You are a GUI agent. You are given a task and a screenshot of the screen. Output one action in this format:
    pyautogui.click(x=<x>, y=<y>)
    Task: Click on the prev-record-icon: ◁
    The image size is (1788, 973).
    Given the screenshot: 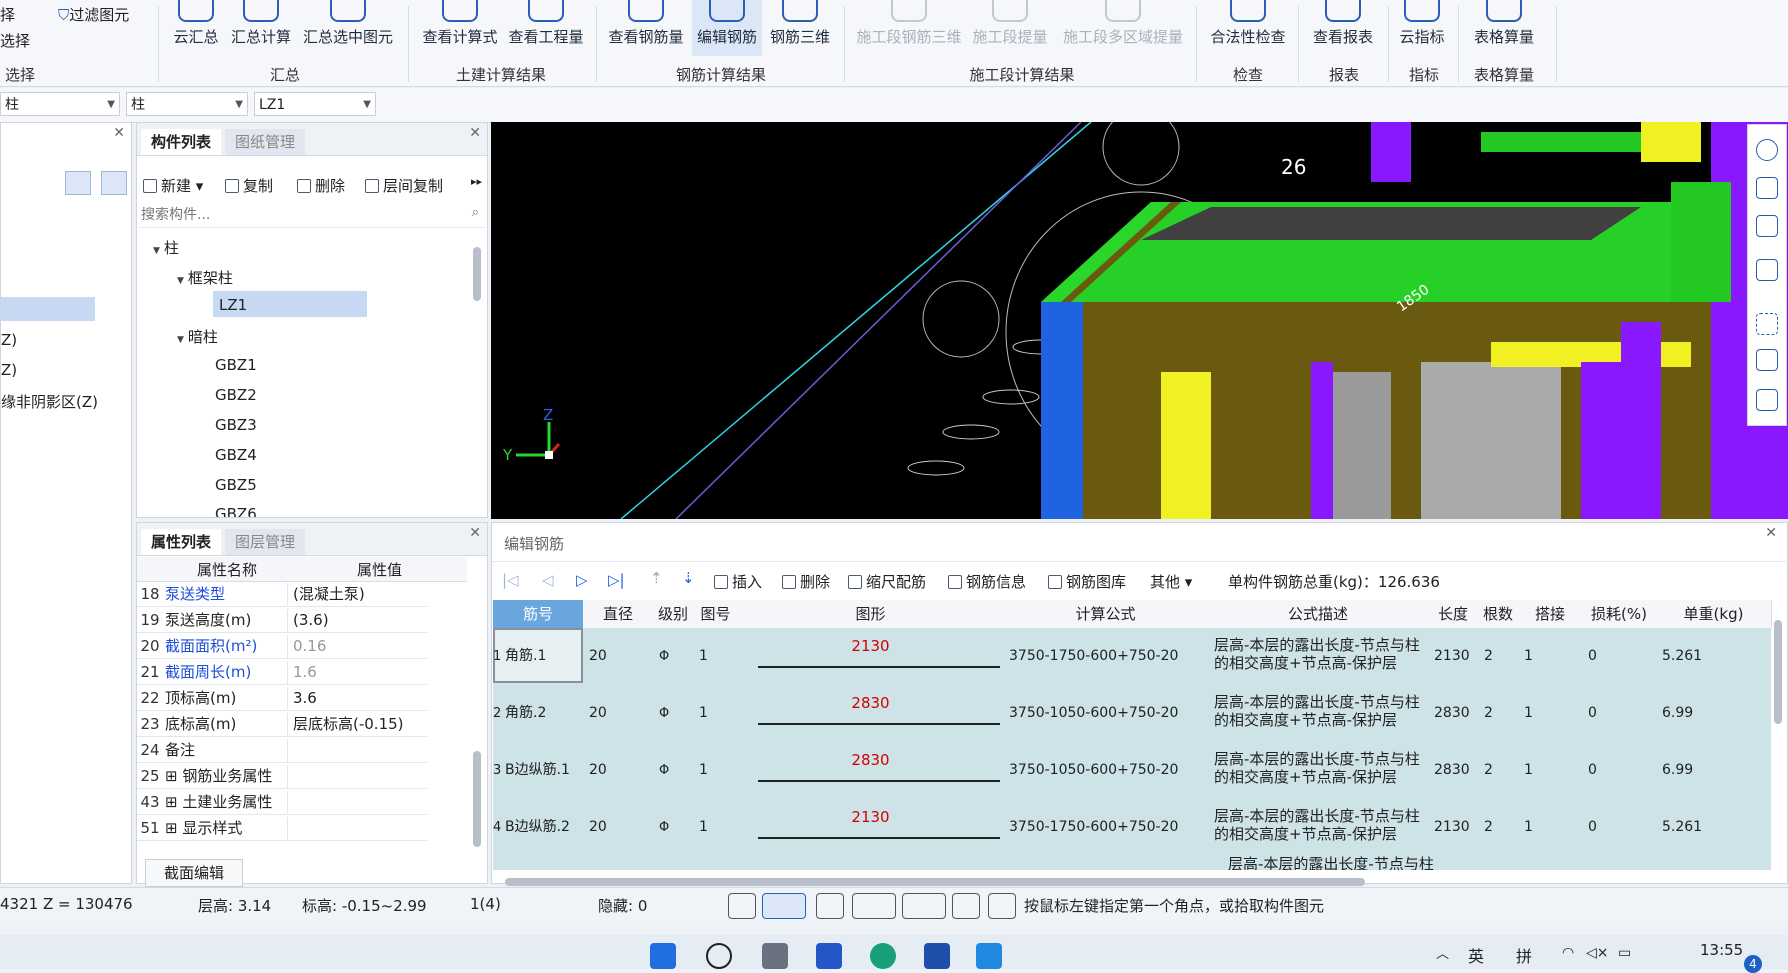 What is the action you would take?
    pyautogui.click(x=548, y=580)
    